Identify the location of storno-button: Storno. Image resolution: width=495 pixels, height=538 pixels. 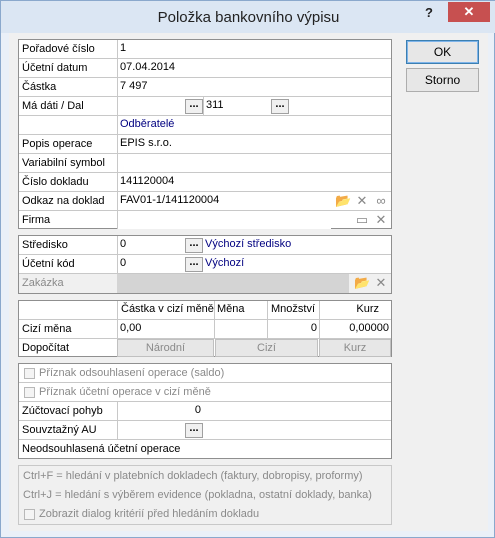
(442, 80).